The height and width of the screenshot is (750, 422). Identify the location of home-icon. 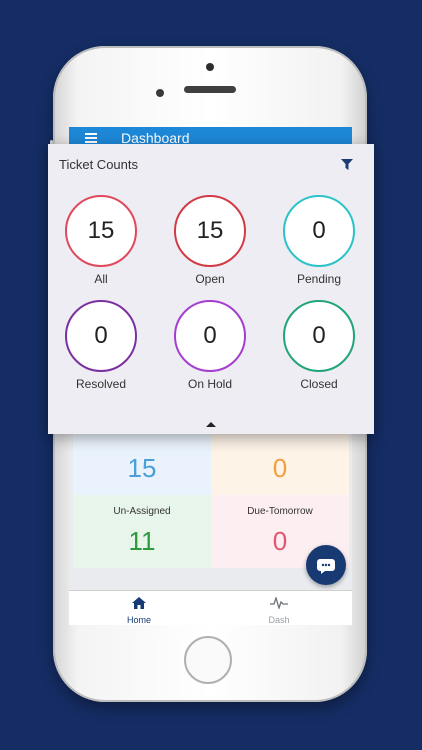
(139, 603).